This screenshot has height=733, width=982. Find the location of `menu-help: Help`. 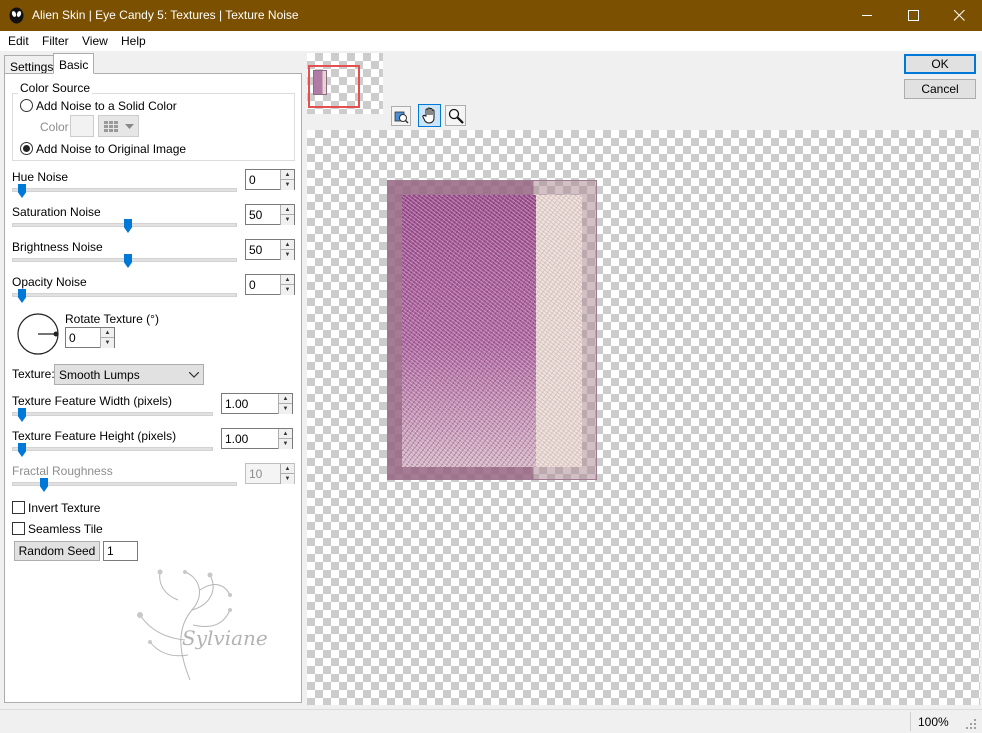

menu-help: Help is located at coordinates (133, 41).